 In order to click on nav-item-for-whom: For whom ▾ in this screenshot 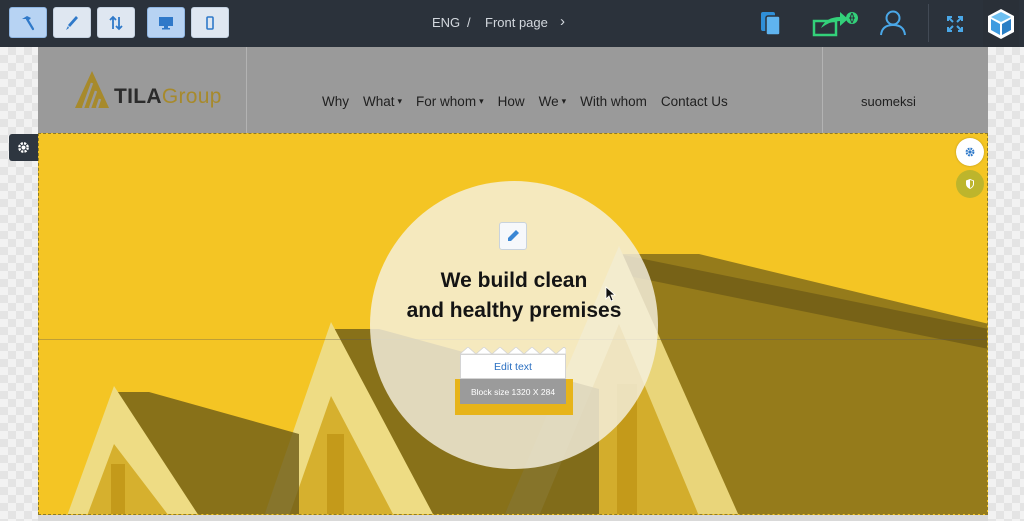, I will do `click(450, 101)`.